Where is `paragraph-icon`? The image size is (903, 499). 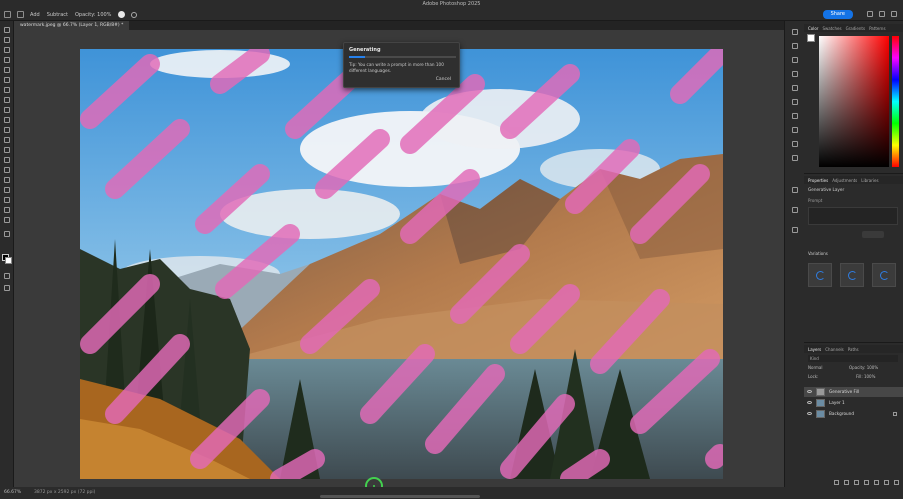 paragraph-icon is located at coordinates (795, 130).